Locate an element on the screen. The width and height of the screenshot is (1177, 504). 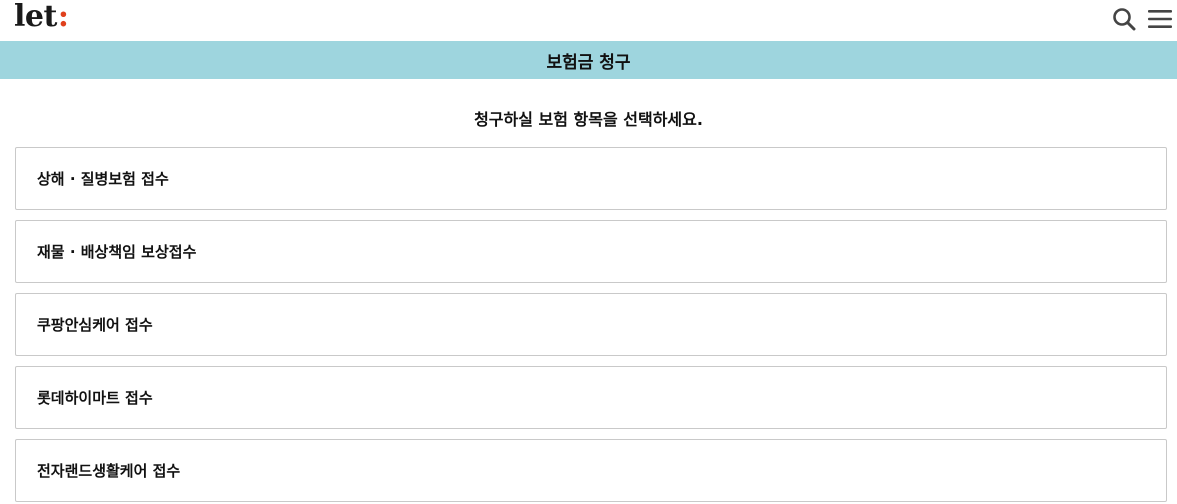
logo-colon: : is located at coordinates (63, 17).